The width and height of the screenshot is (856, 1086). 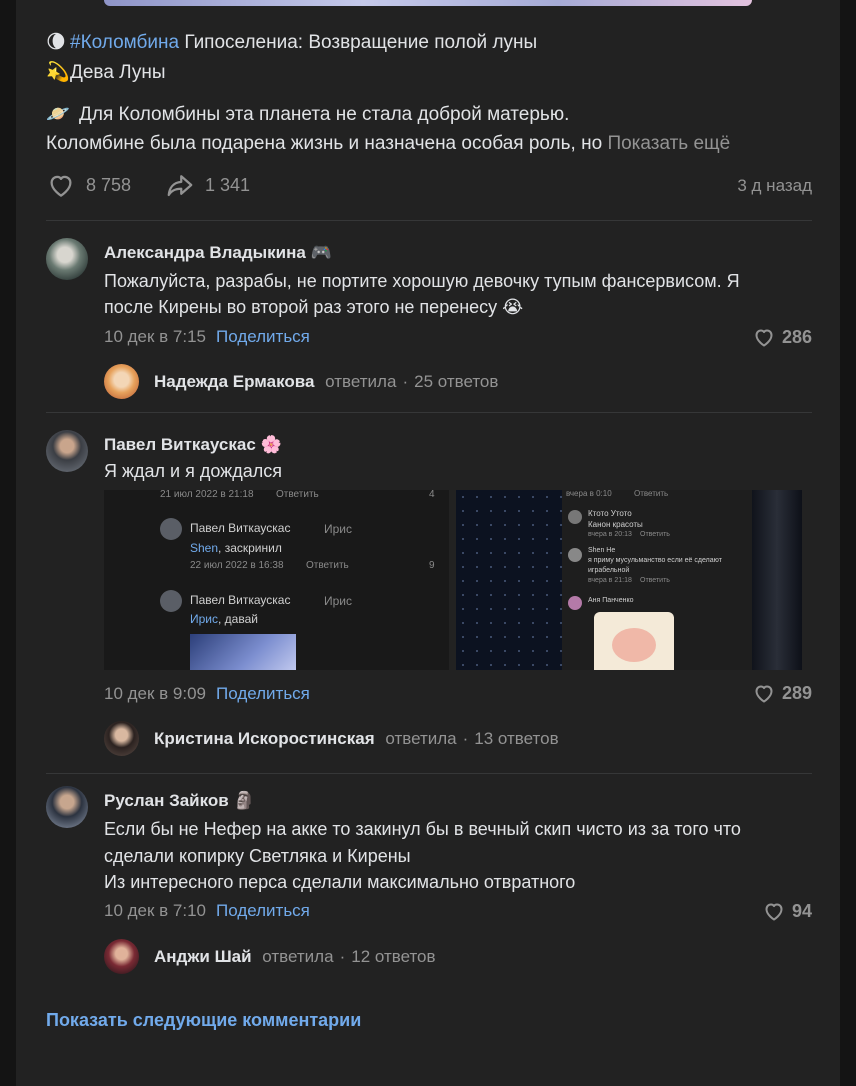 What do you see at coordinates (155, 336) in the screenshot?
I see `comment-time: 10 дек в 7:15` at bounding box center [155, 336].